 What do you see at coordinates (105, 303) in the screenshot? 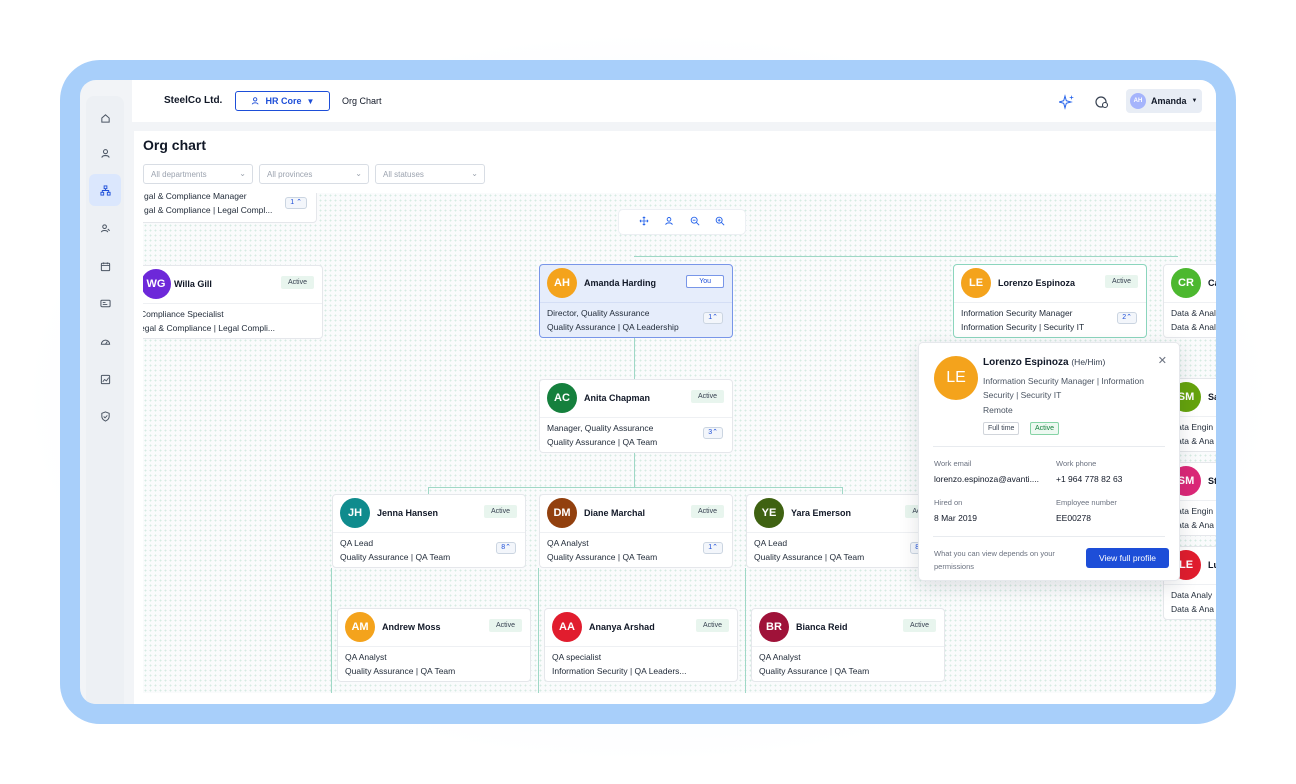
I see `id-card-icon` at bounding box center [105, 303].